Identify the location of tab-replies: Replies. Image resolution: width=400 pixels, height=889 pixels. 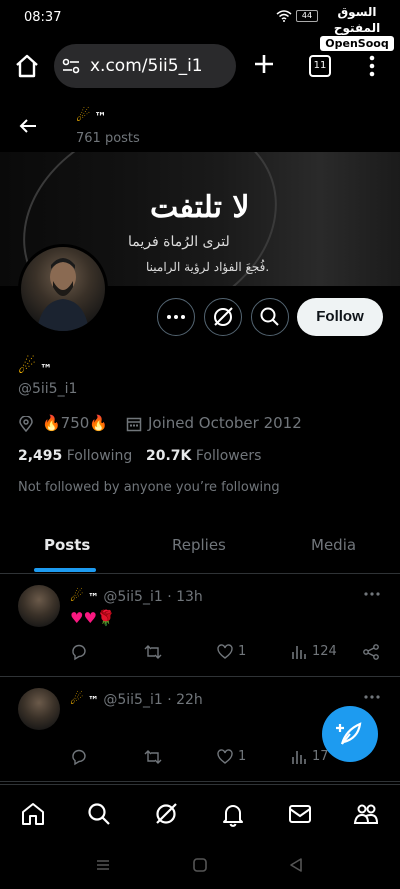
(199, 545).